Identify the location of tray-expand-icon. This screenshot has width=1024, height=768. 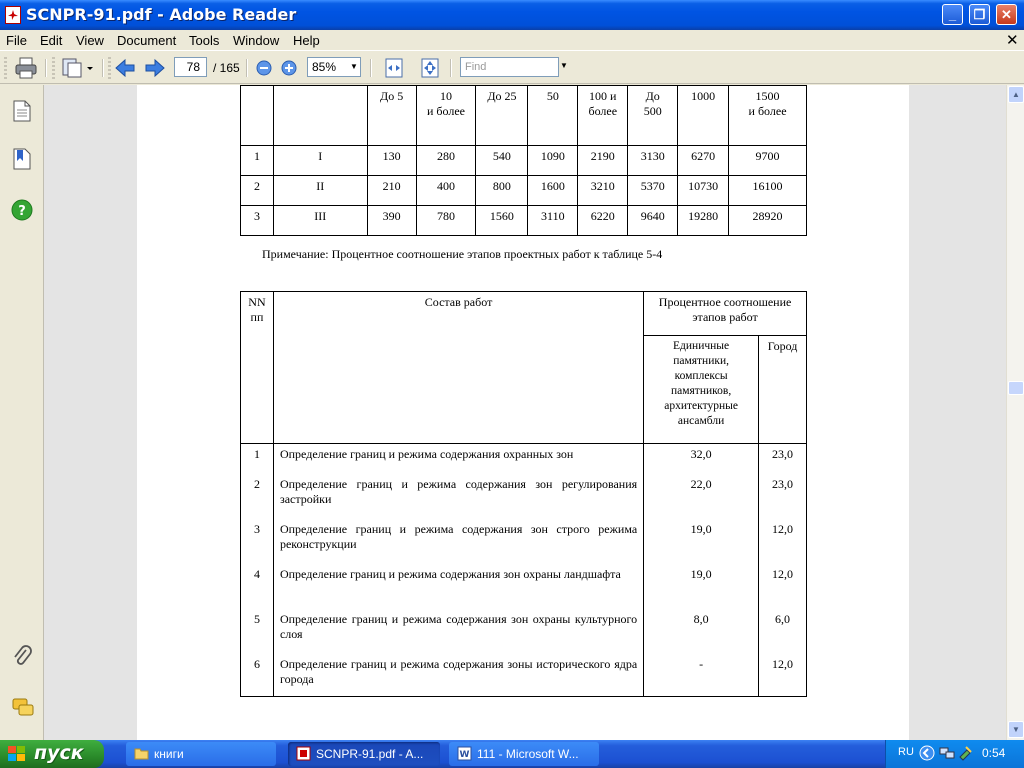
(927, 753).